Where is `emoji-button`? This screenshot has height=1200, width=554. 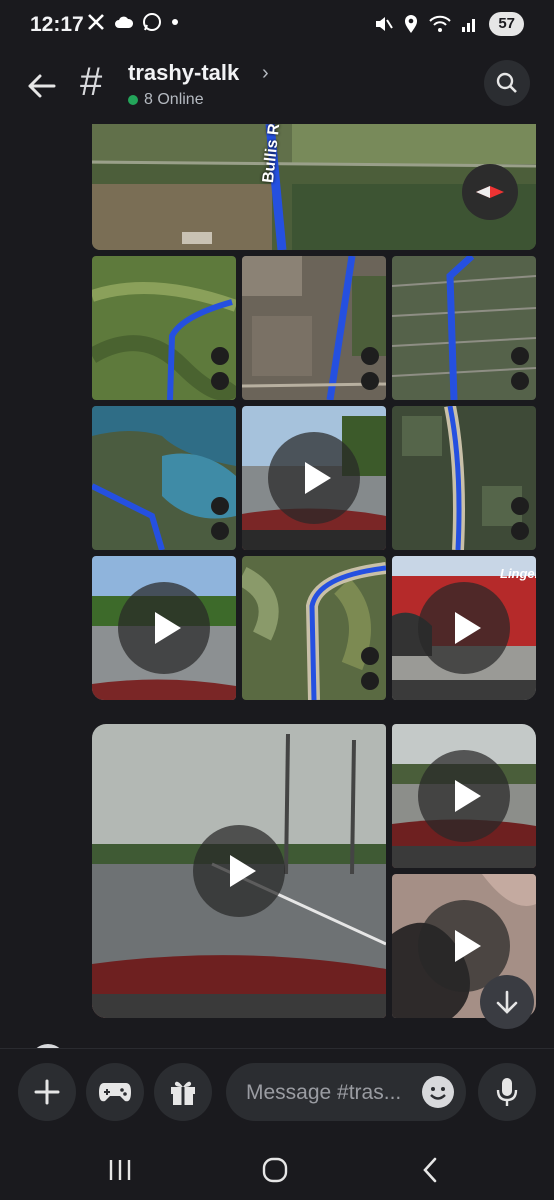 emoji-button is located at coordinates (438, 1092).